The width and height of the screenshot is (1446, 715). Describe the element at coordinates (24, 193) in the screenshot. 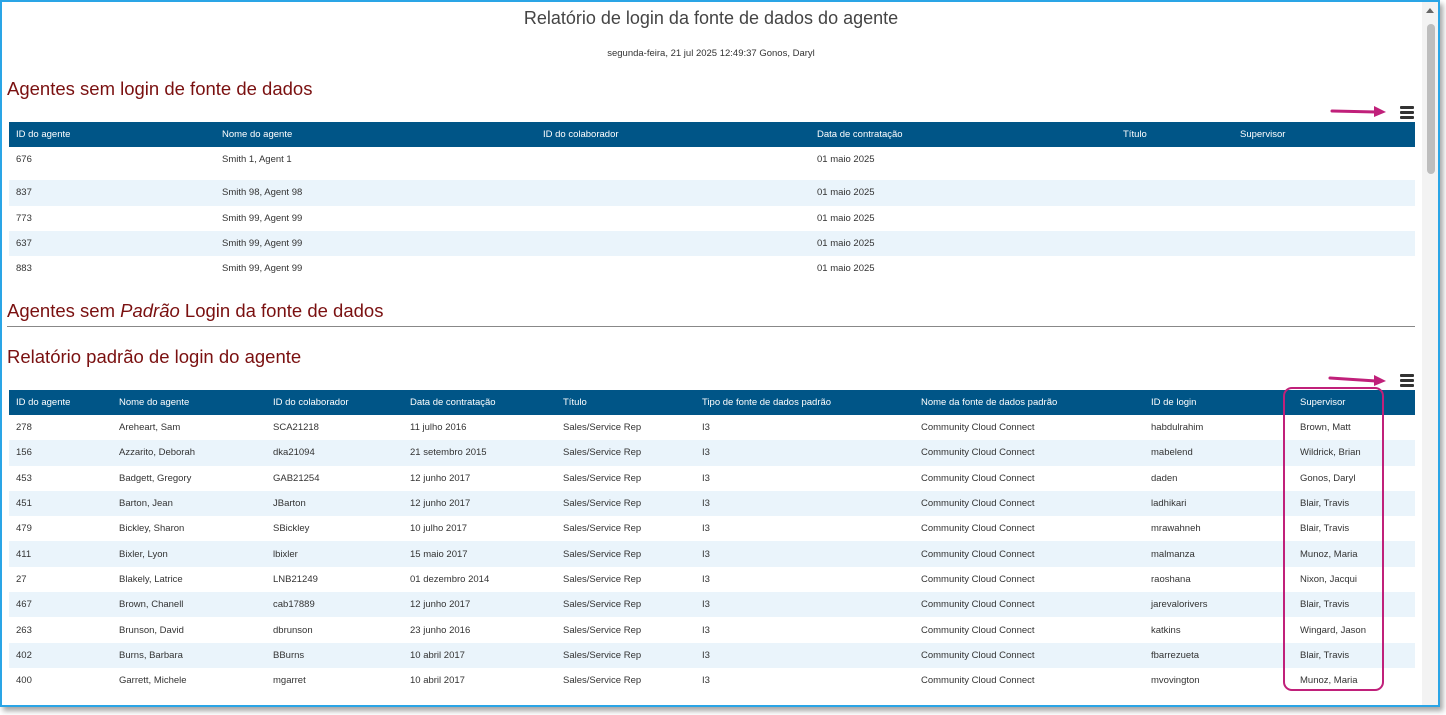

I see `table-cell: 837` at that location.